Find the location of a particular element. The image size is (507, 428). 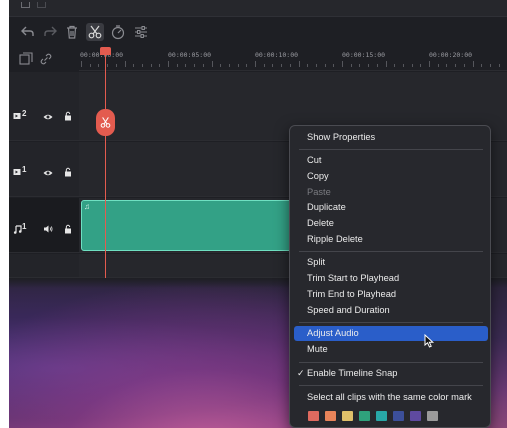

undo-icon is located at coordinates (28, 32).